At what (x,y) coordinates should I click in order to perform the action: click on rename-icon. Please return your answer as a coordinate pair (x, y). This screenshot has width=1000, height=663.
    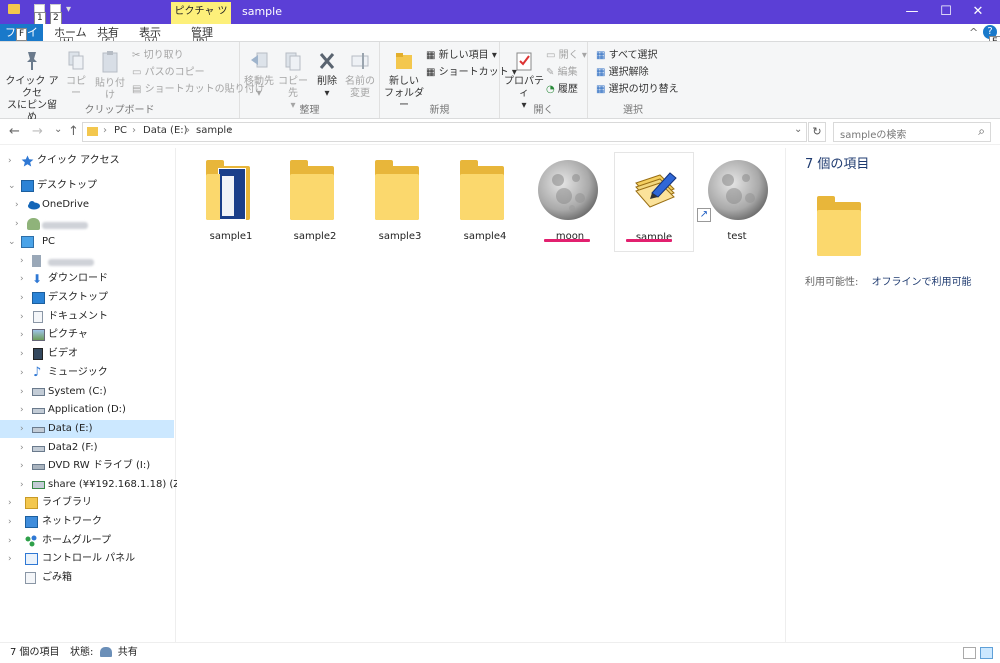
    Looking at the image, I should click on (360, 61).